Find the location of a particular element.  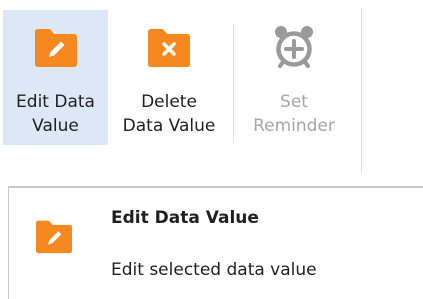

tooltip-title: Edit Data Value is located at coordinates (185, 218).